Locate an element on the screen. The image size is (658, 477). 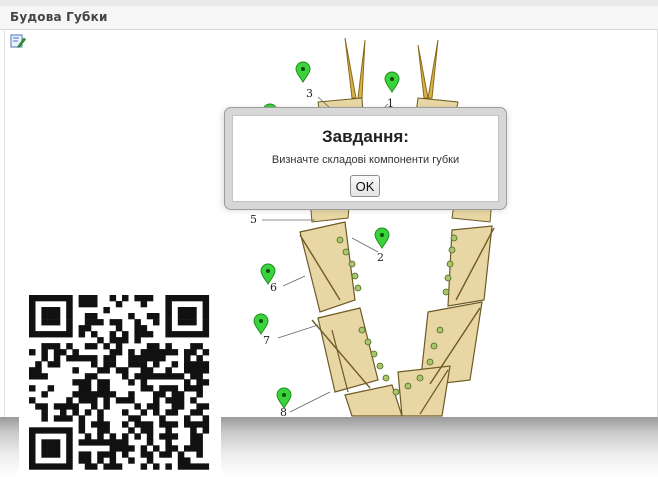
diagram-label-2: 2 is located at coordinates (380, 257).